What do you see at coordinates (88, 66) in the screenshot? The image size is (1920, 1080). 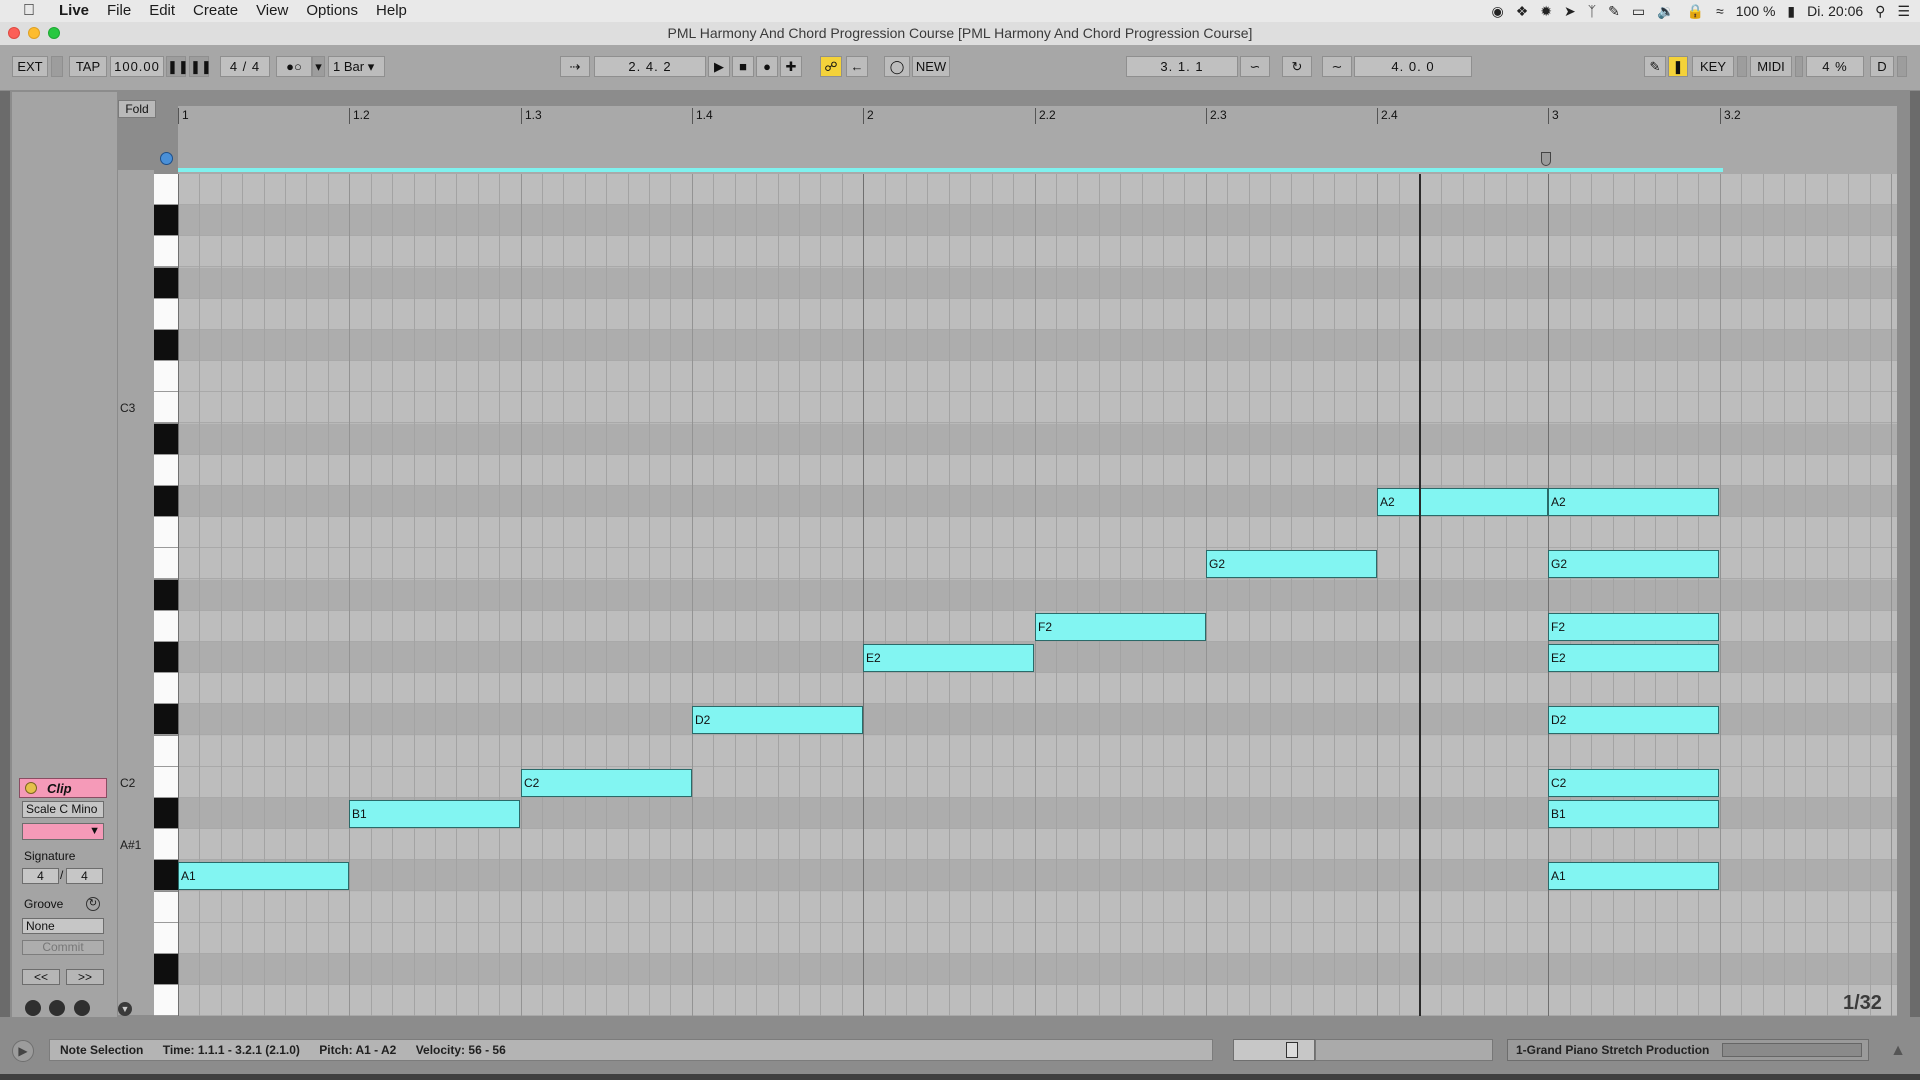 I see `tap-tempo-button: TAP` at bounding box center [88, 66].